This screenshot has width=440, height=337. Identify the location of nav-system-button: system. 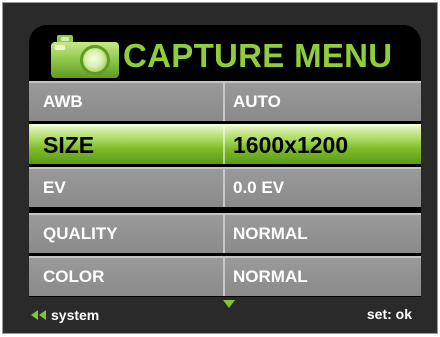
(65, 315).